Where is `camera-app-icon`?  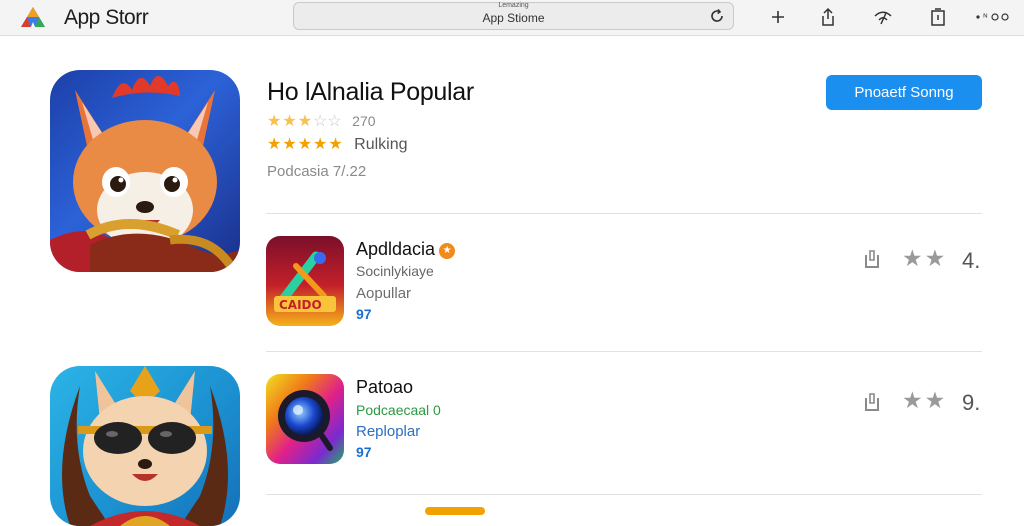
camera-app-icon is located at coordinates (305, 419).